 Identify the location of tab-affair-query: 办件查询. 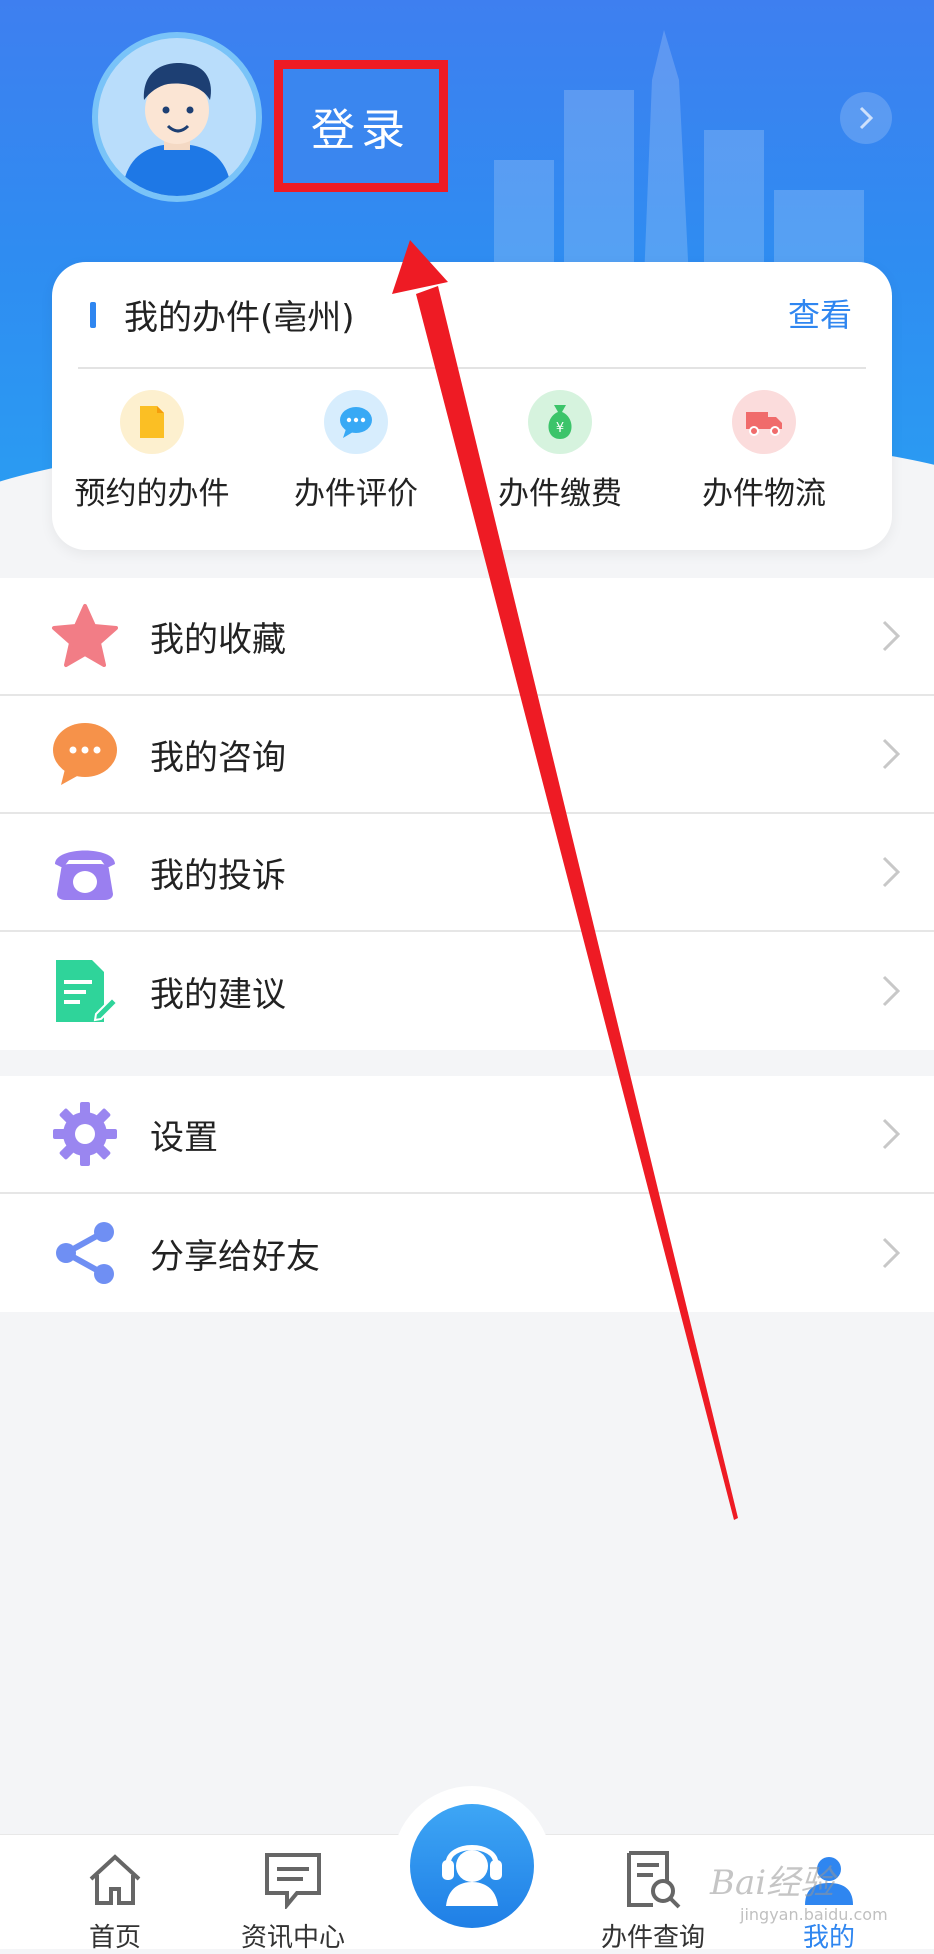
(653, 1902).